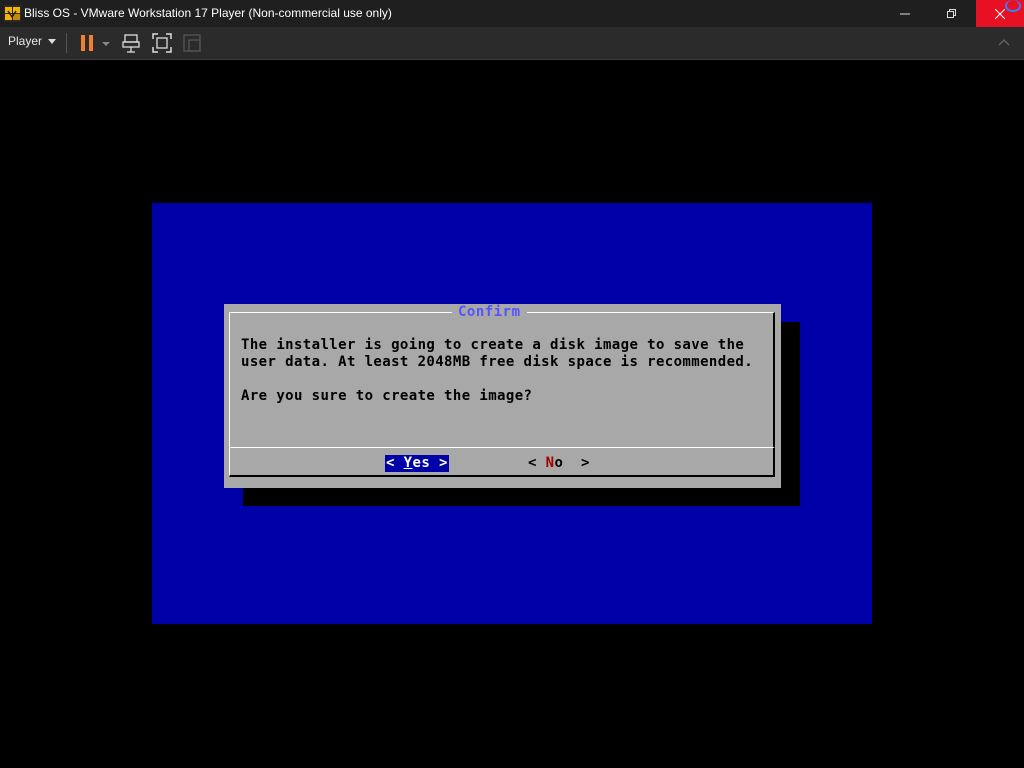  I want to click on yes-button-prefix: <, so click(395, 463).